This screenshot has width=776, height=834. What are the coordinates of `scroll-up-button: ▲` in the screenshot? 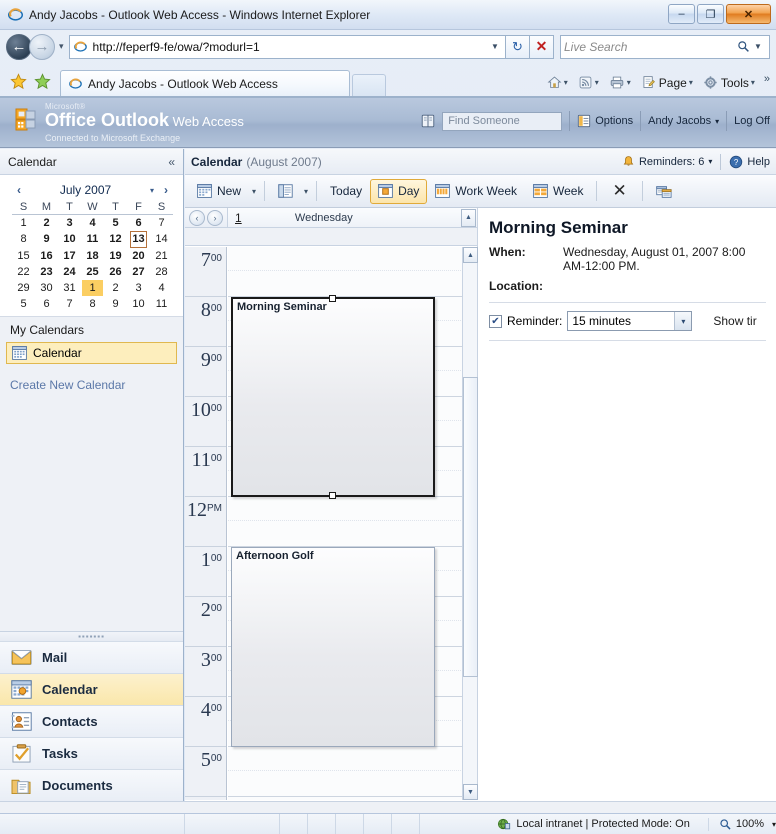 It's located at (468, 217).